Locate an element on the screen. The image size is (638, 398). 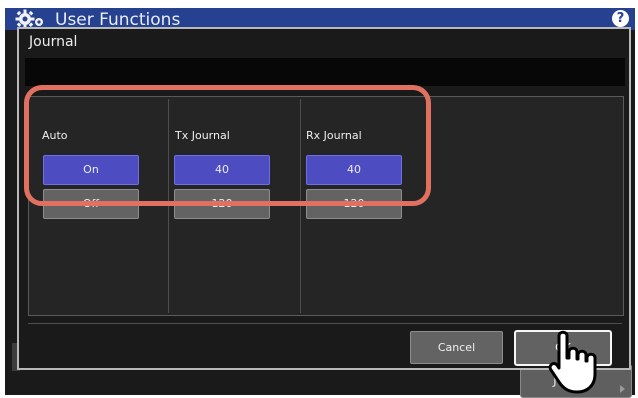
rx-journal-40-button: 40 is located at coordinates (354, 170).